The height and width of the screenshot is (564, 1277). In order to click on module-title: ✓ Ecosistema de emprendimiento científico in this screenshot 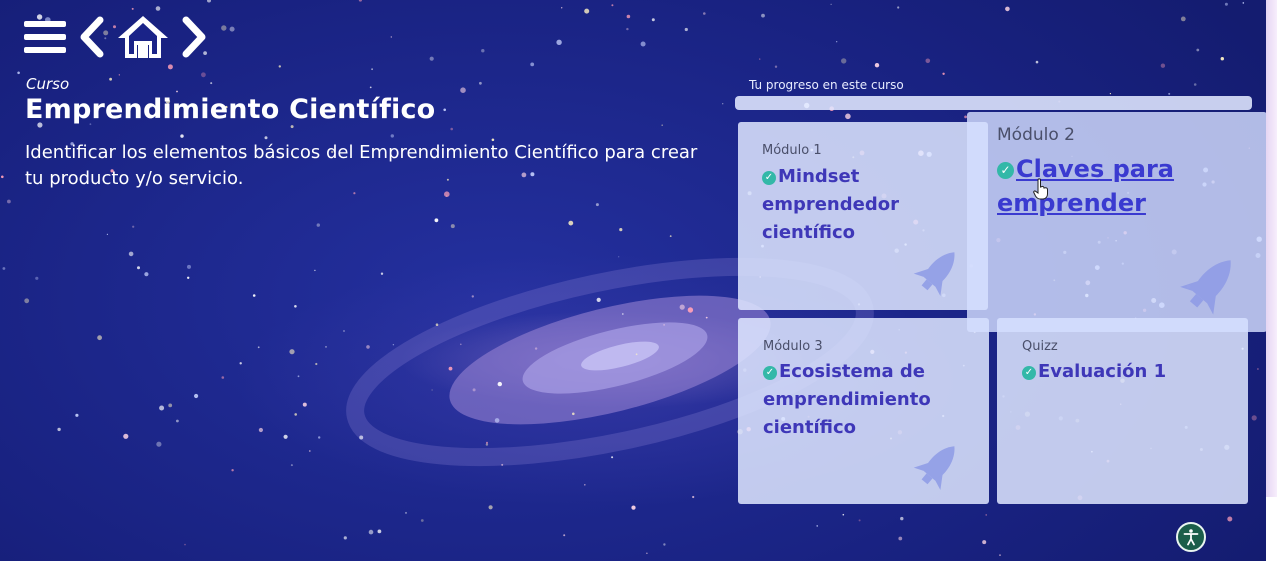, I will do `click(865, 400)`.